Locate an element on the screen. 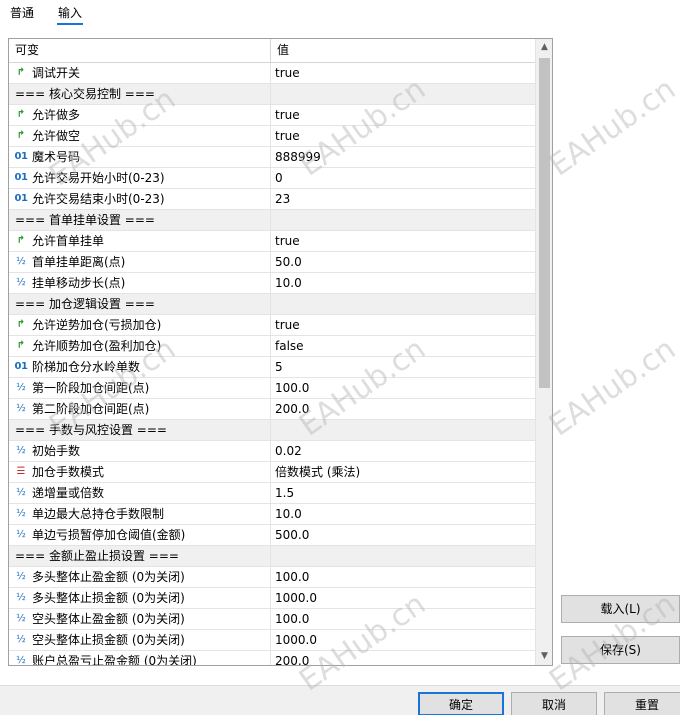 Image resolution: width=680 pixels, height=715 pixels. parameter-row: ½ 空头整体止损金额 (0为关闭) 1000.0 is located at coordinates (272, 640).